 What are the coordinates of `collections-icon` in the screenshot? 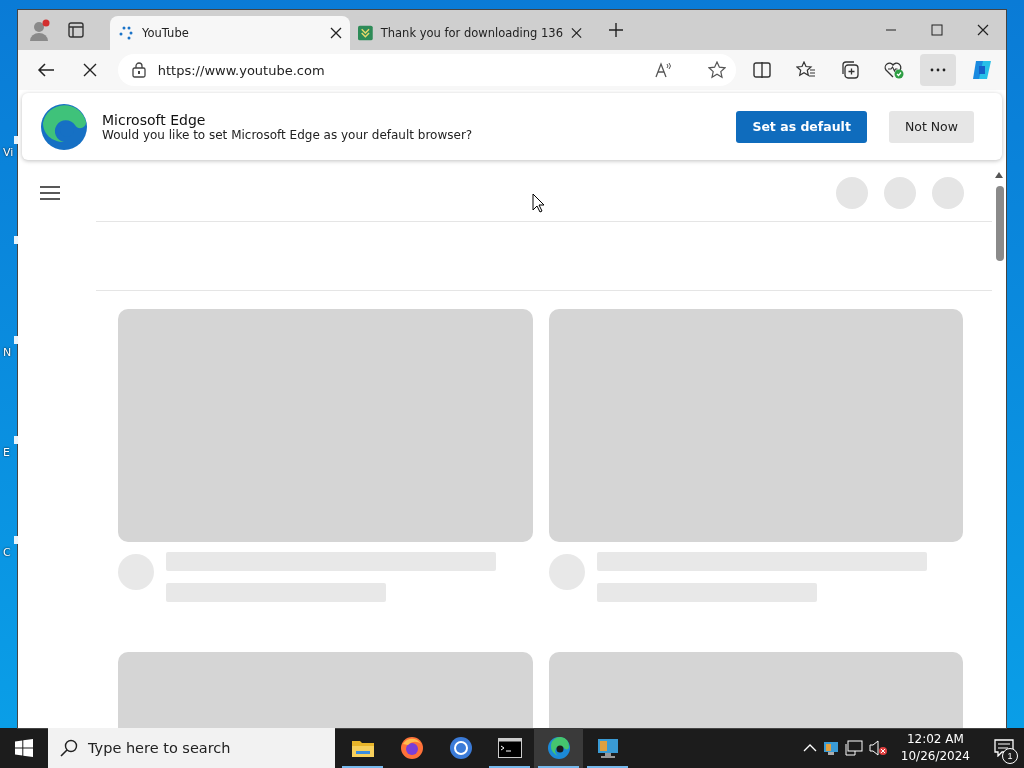 It's located at (850, 70).